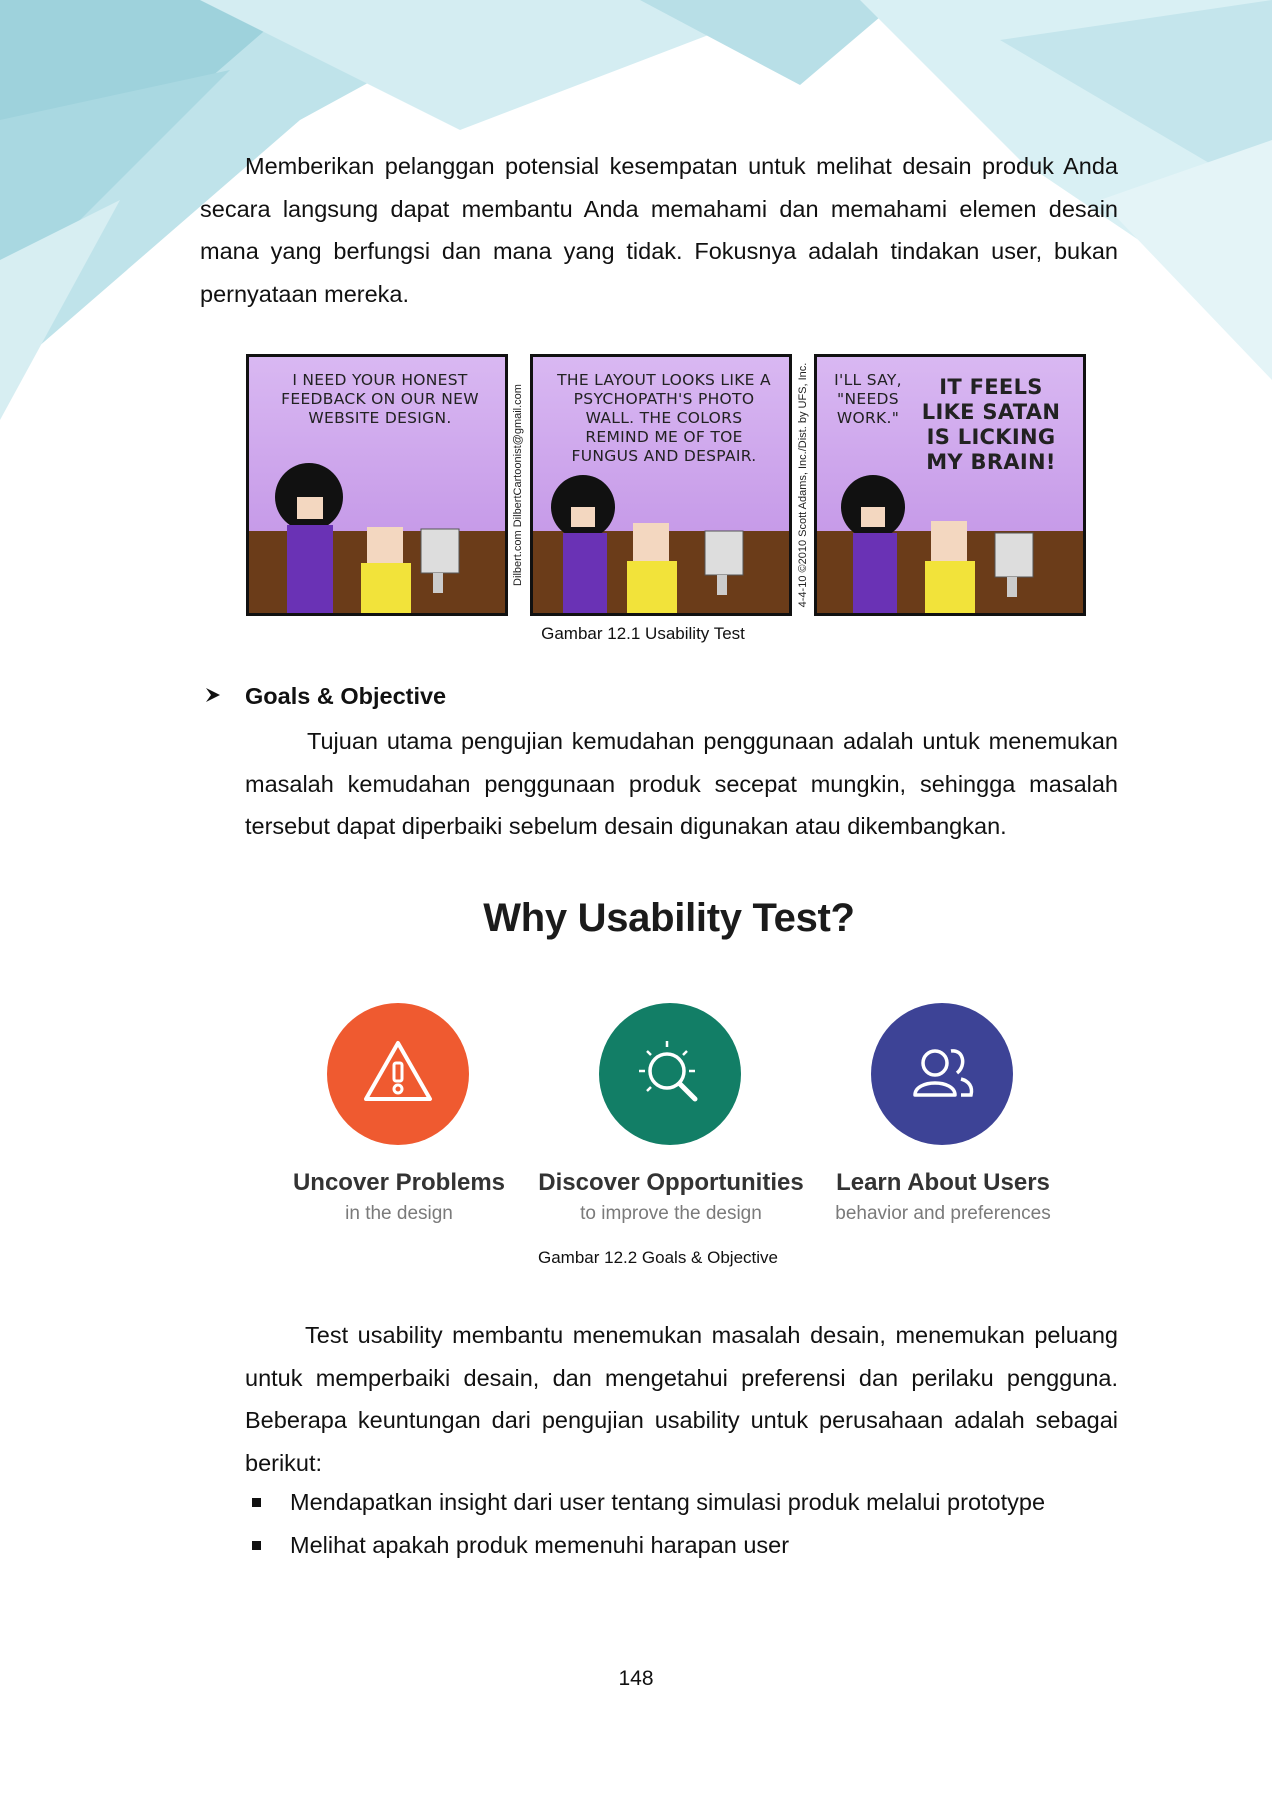 The width and height of the screenshot is (1272, 1800). Describe the element at coordinates (284, 1462) in the screenshot. I see `benefits-line: berikut:` at that location.